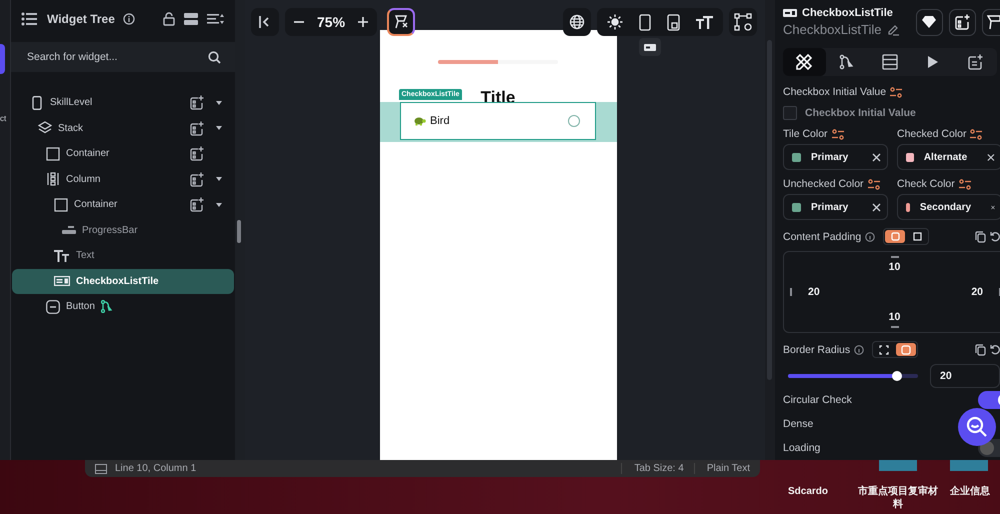  Describe the element at coordinates (948, 157) in the screenshot. I see `color-field: Alternate` at that location.